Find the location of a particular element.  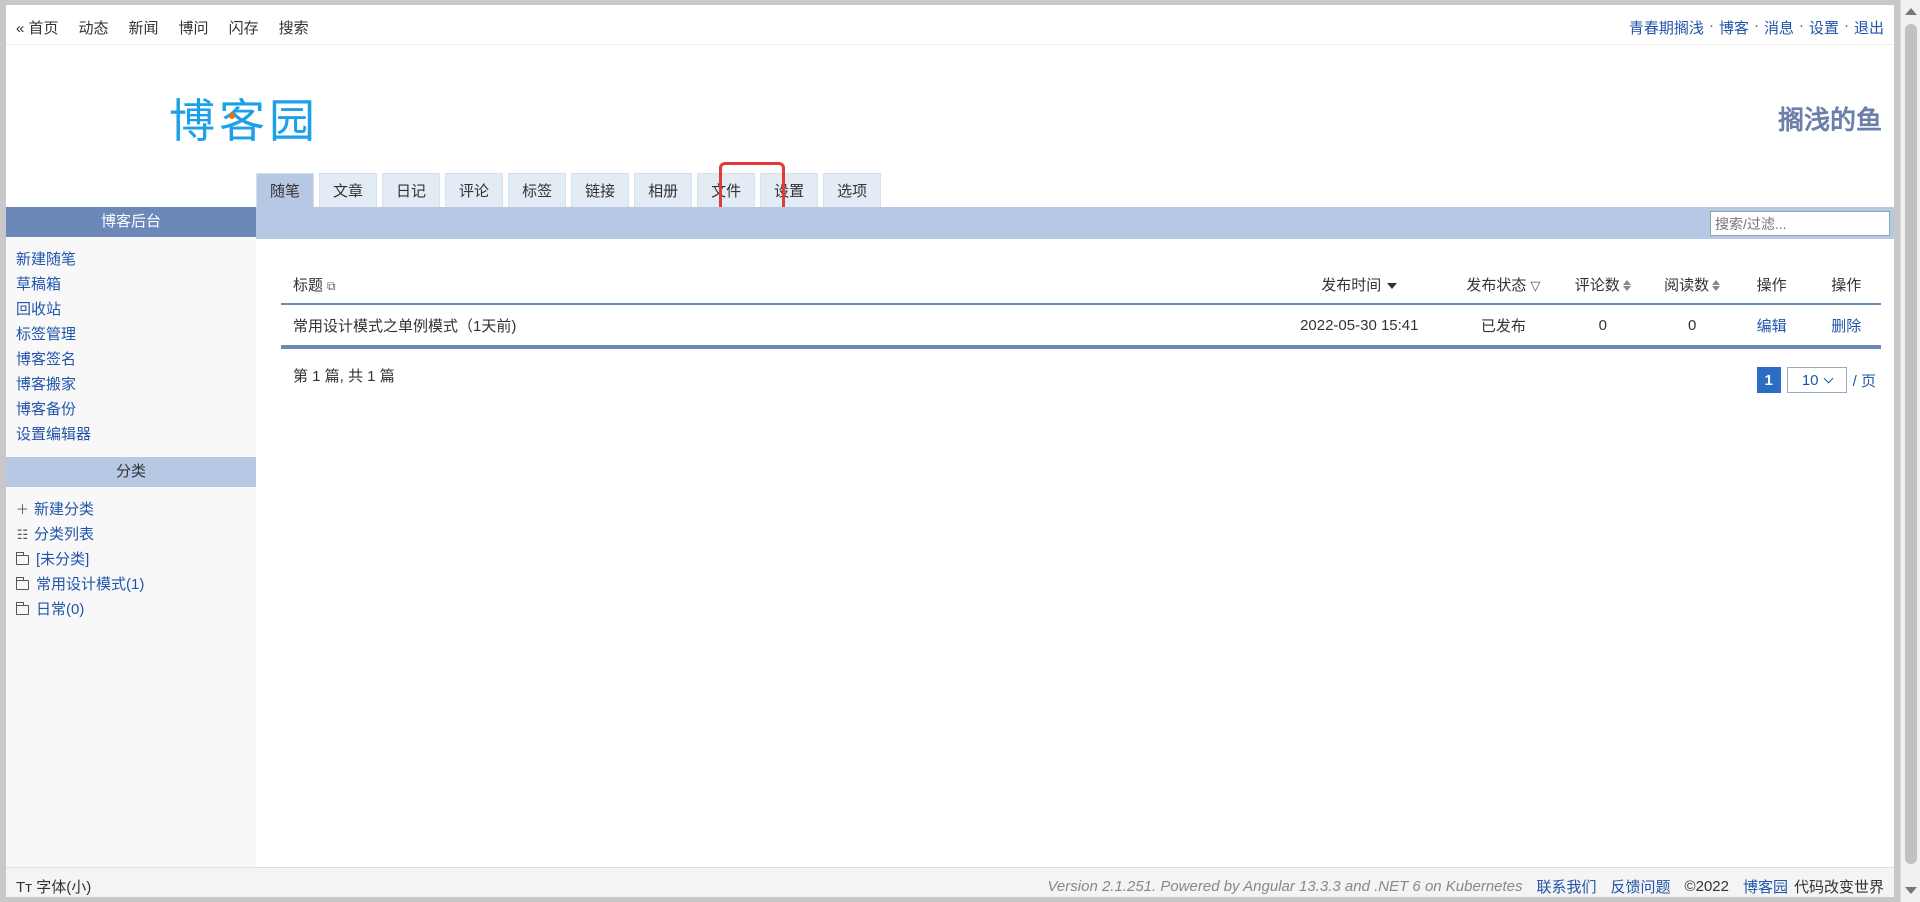

slogan: 代码改变世界 is located at coordinates (1838, 887).